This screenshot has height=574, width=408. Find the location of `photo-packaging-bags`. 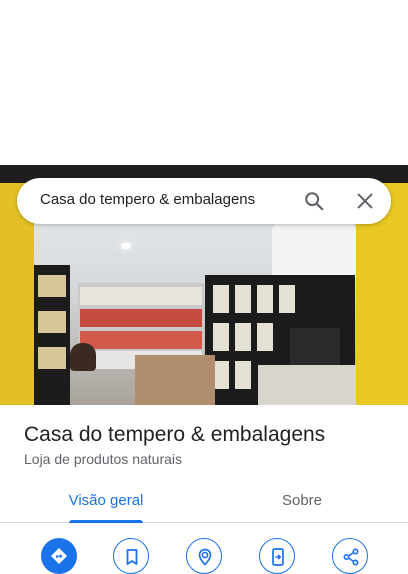

photo-packaging-bags is located at coordinates (314, 250).